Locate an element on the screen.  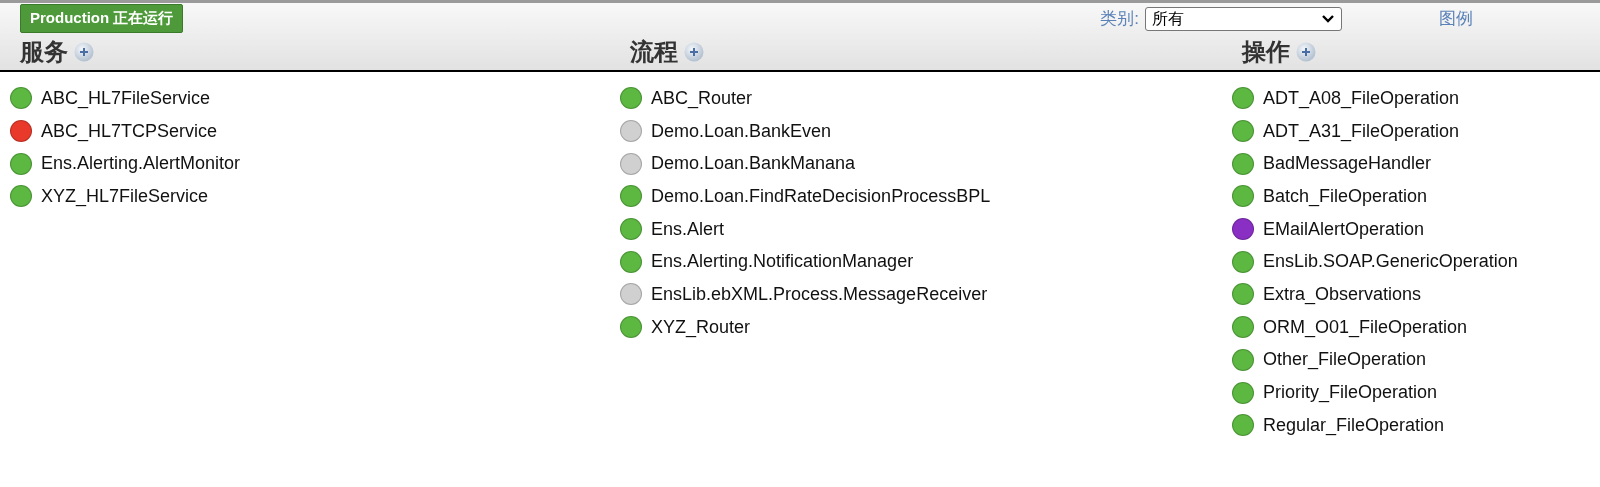
component-name: Batch_FileOperation is located at coordinates (1345, 196).